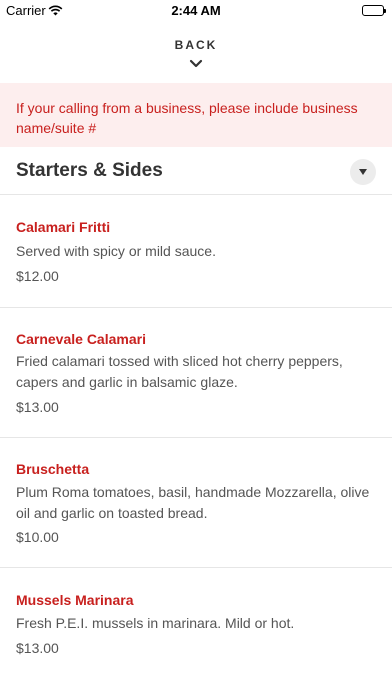 The height and width of the screenshot is (696, 392). What do you see at coordinates (53, 469) in the screenshot?
I see `menu-item-name: Bruschetta` at bounding box center [53, 469].